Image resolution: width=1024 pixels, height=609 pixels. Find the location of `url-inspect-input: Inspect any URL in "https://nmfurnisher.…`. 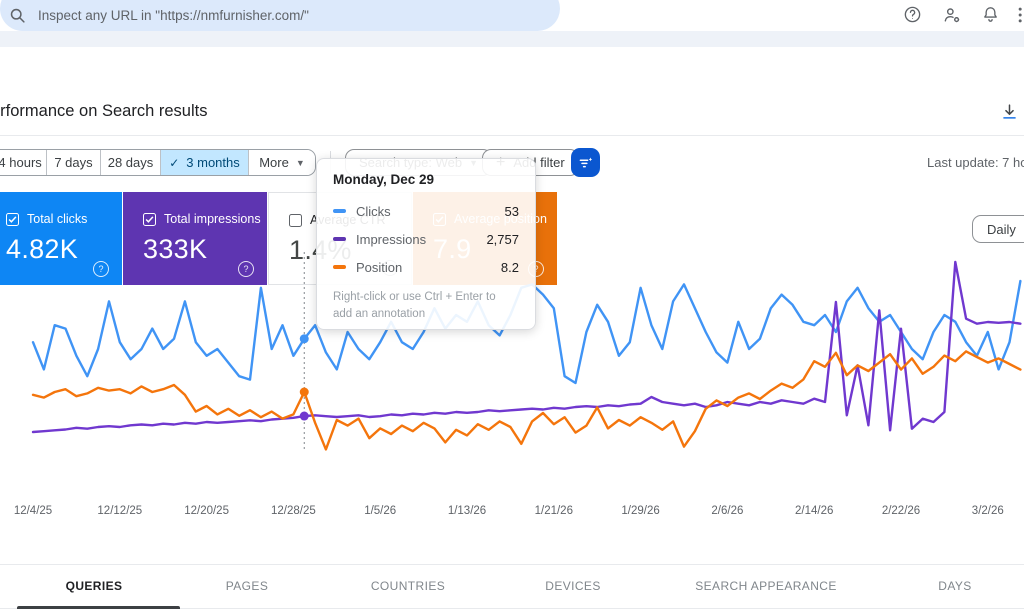

url-inspect-input: Inspect any URL in "https://nmfurnisher.… is located at coordinates (280, 15).